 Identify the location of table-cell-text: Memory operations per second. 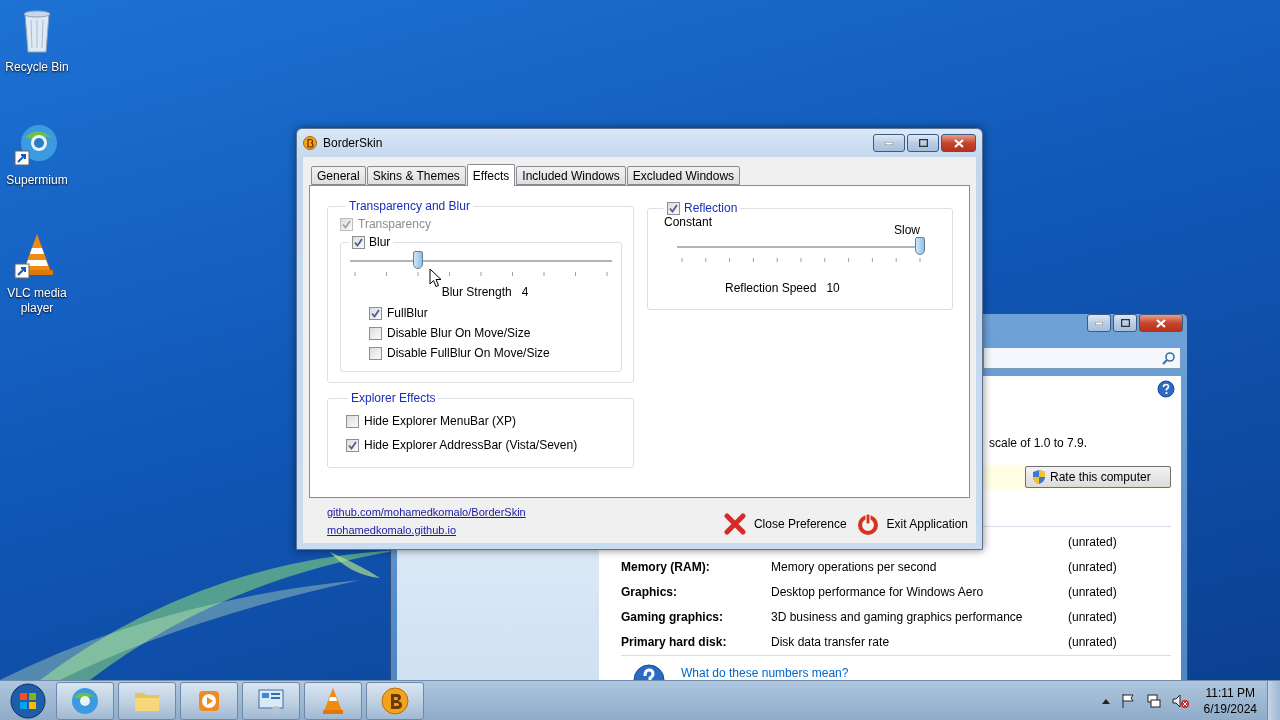
(854, 566).